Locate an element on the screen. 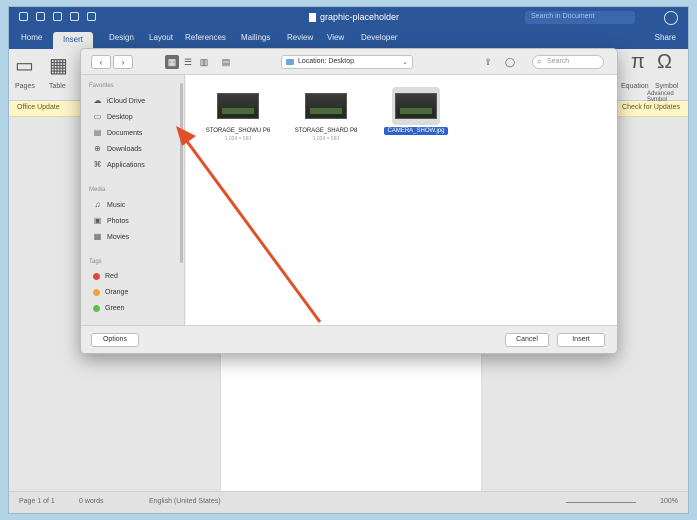 Image resolution: width=697 pixels, height=520 pixels. tab-home: Home is located at coordinates (31, 37).